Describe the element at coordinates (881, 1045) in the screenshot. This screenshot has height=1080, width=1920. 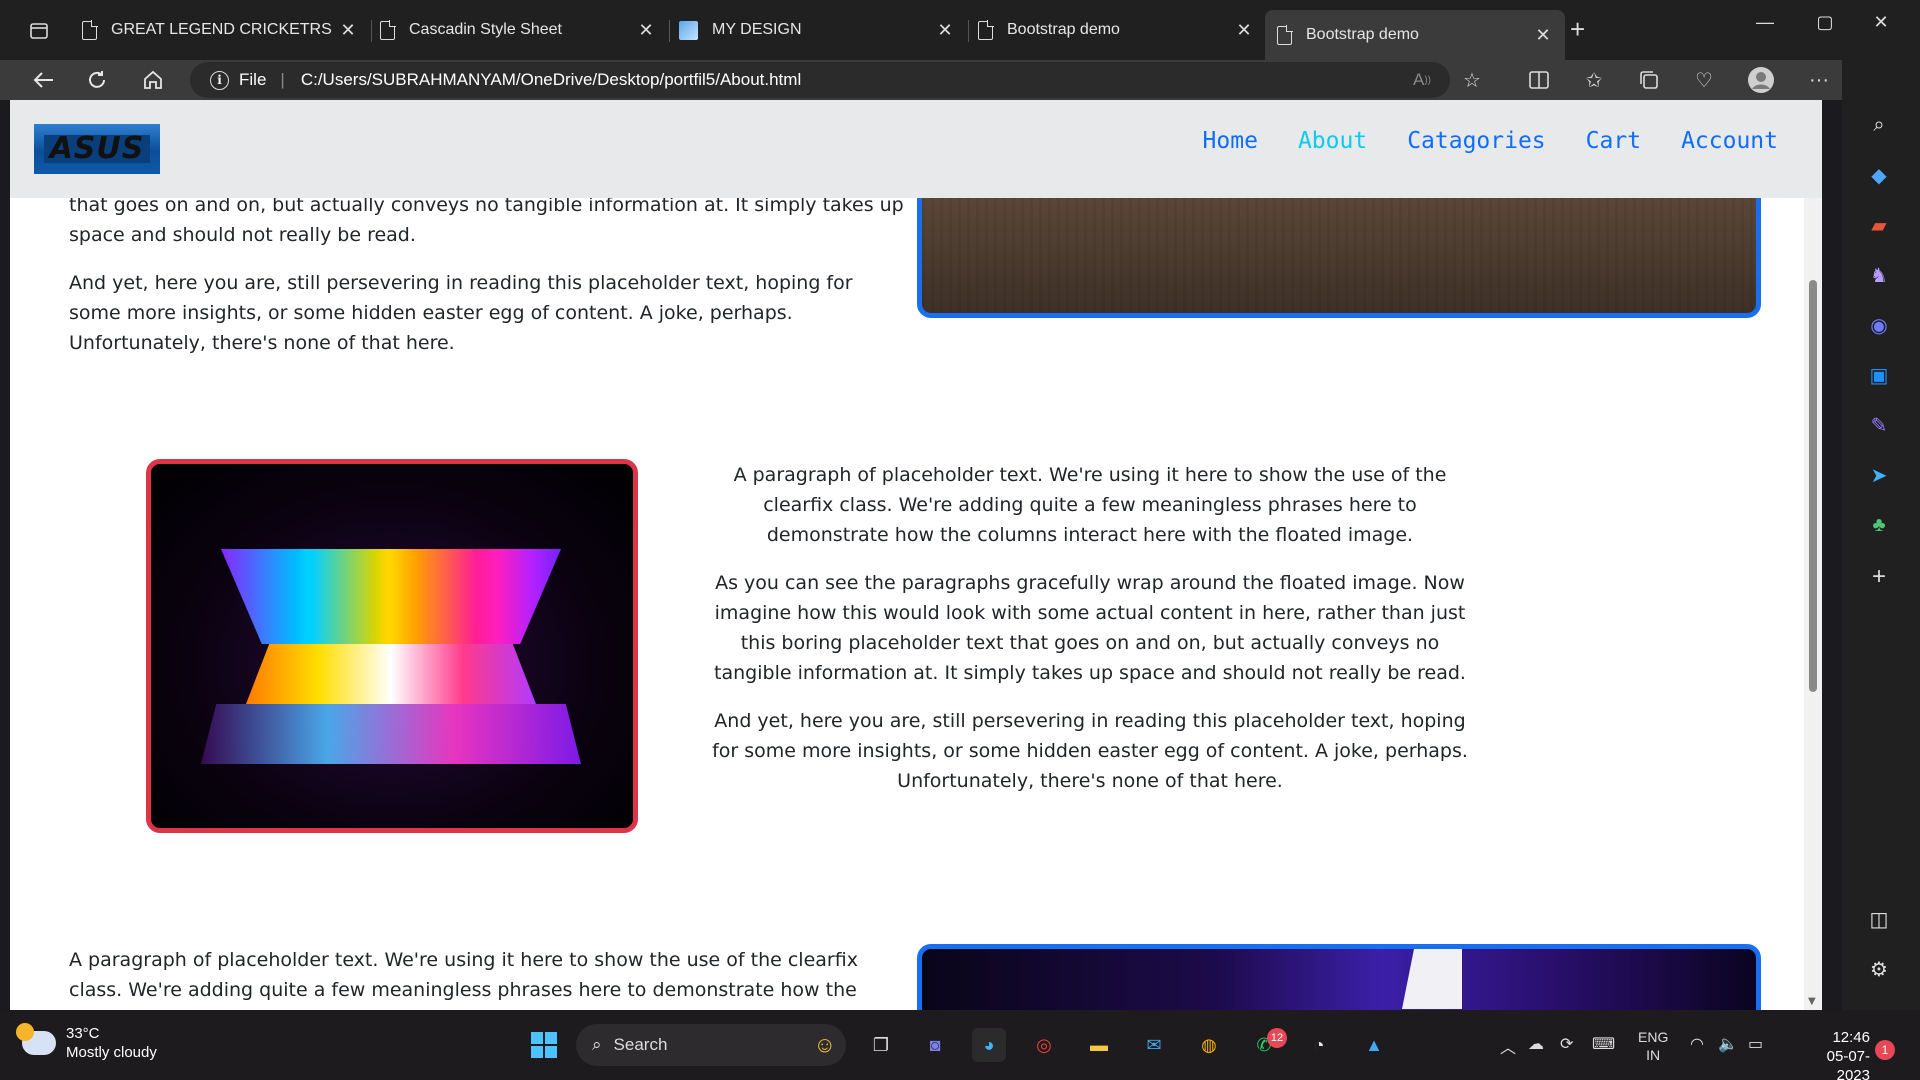
I see `task-view-icon: ❐` at that location.